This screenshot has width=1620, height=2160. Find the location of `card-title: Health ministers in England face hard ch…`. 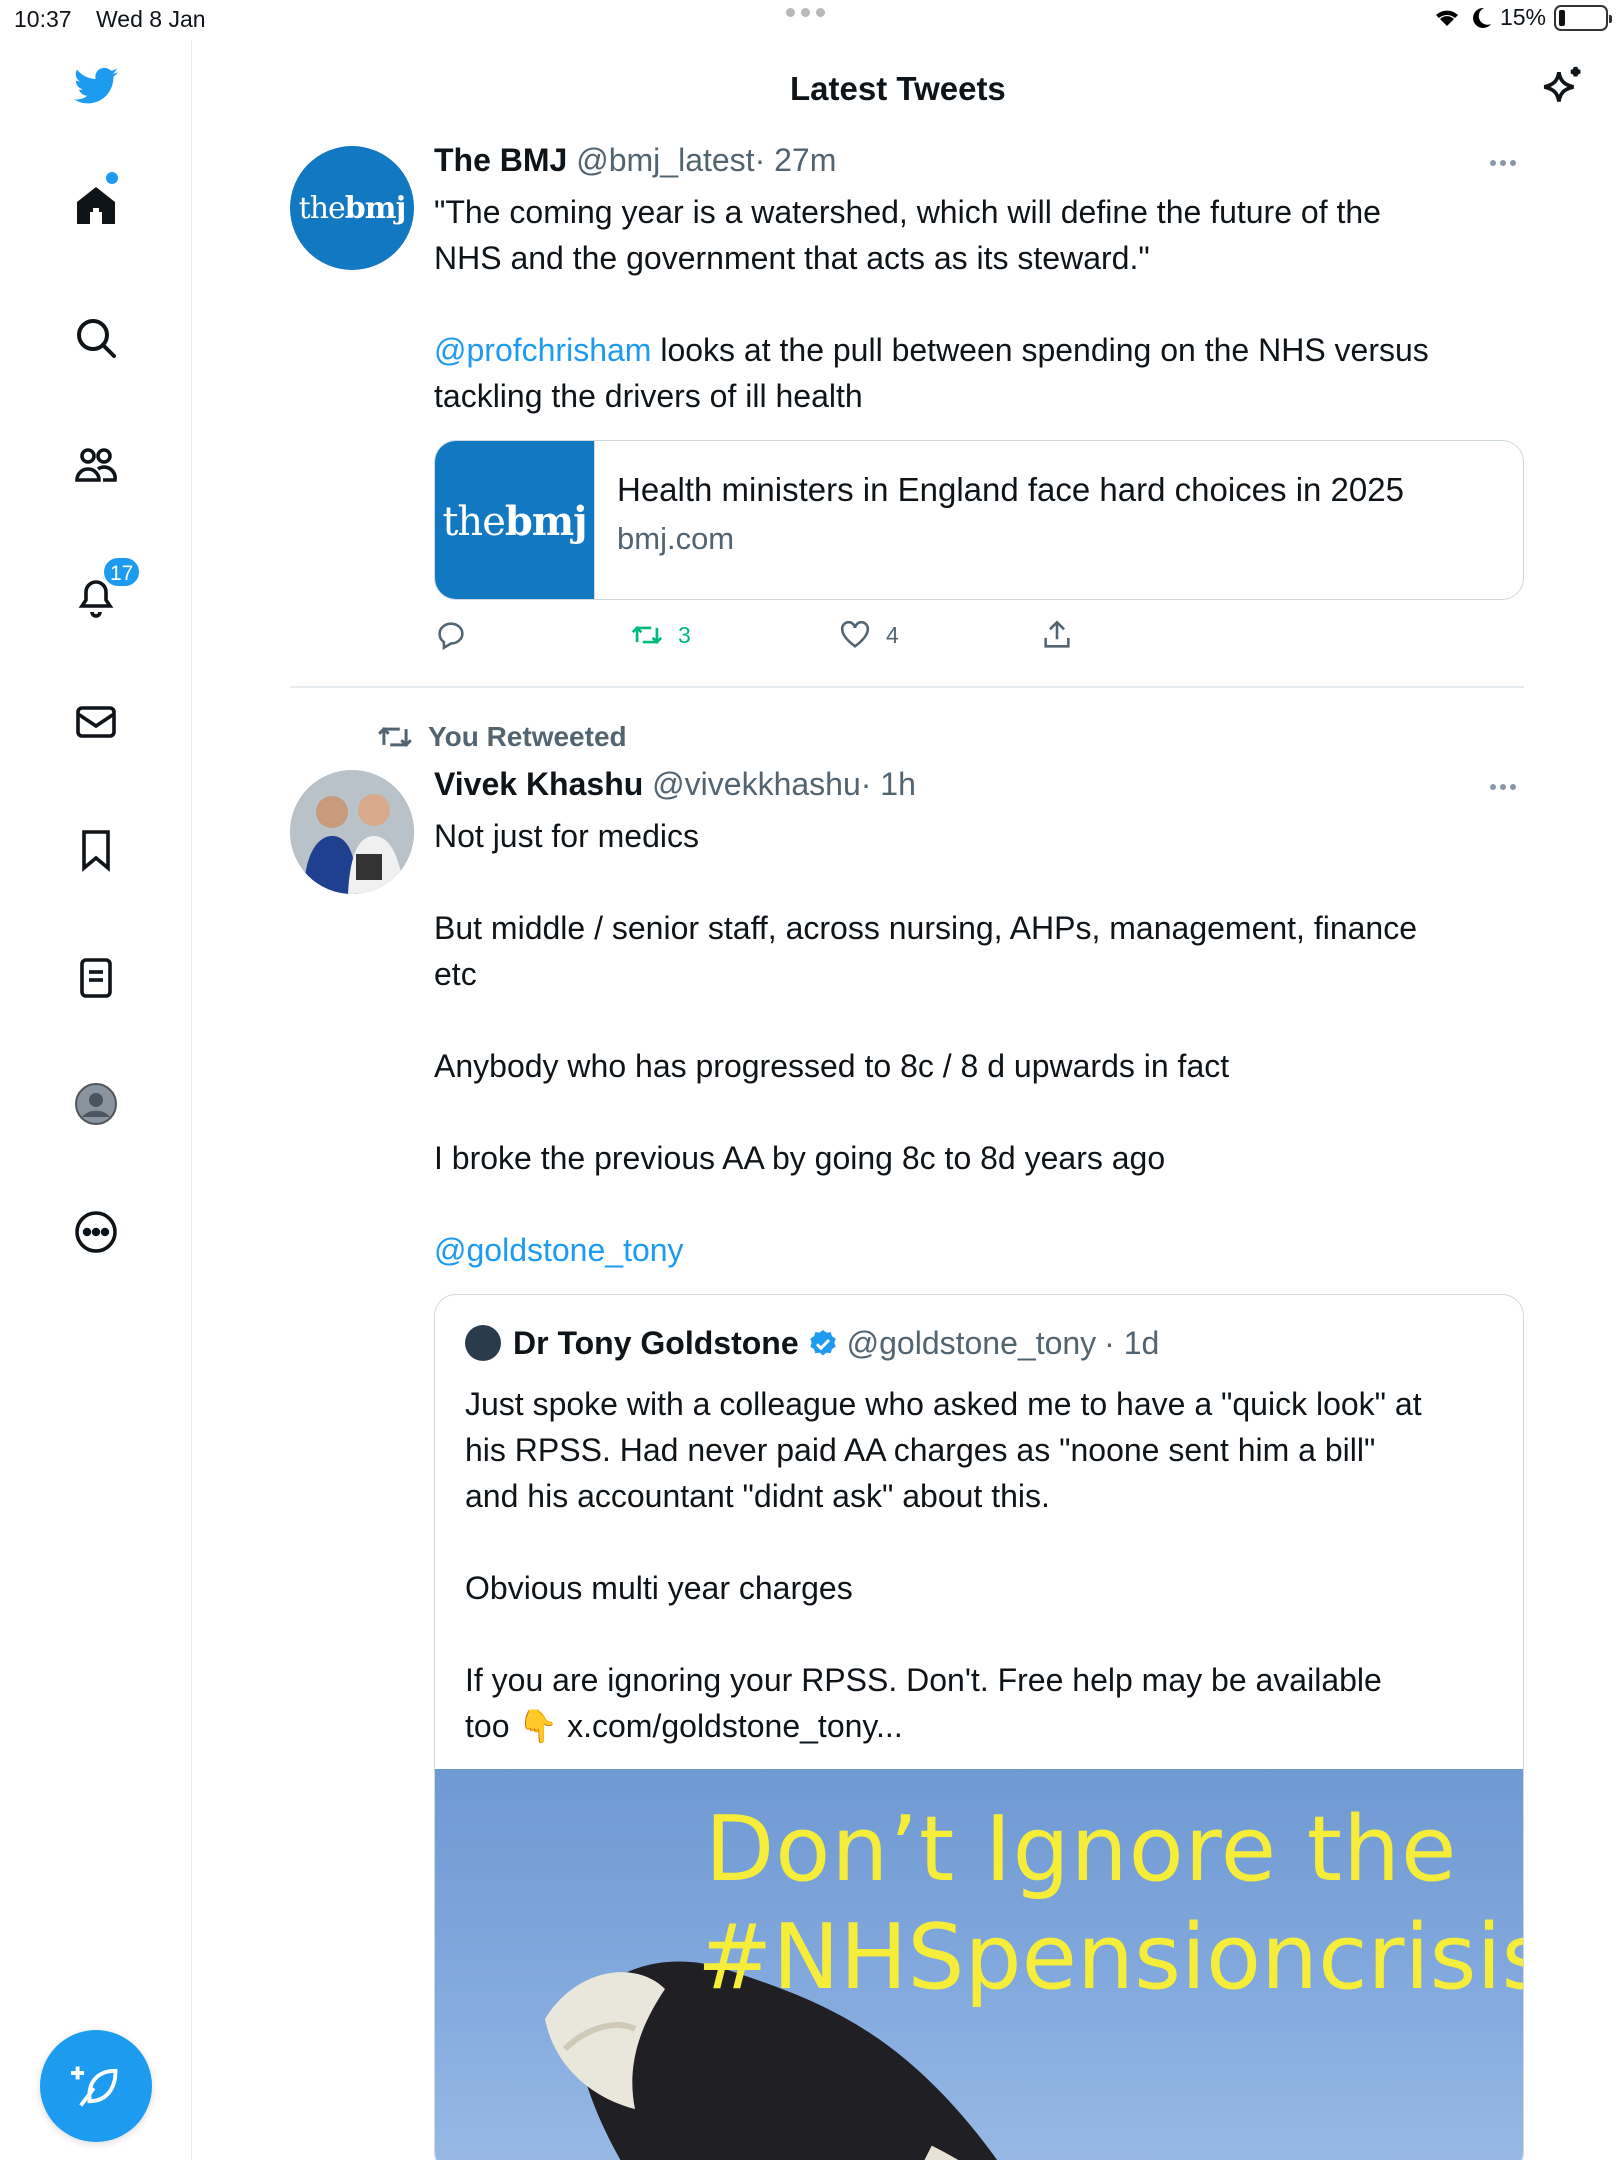

card-title: Health ministers in England face hard ch… is located at coordinates (1010, 489).